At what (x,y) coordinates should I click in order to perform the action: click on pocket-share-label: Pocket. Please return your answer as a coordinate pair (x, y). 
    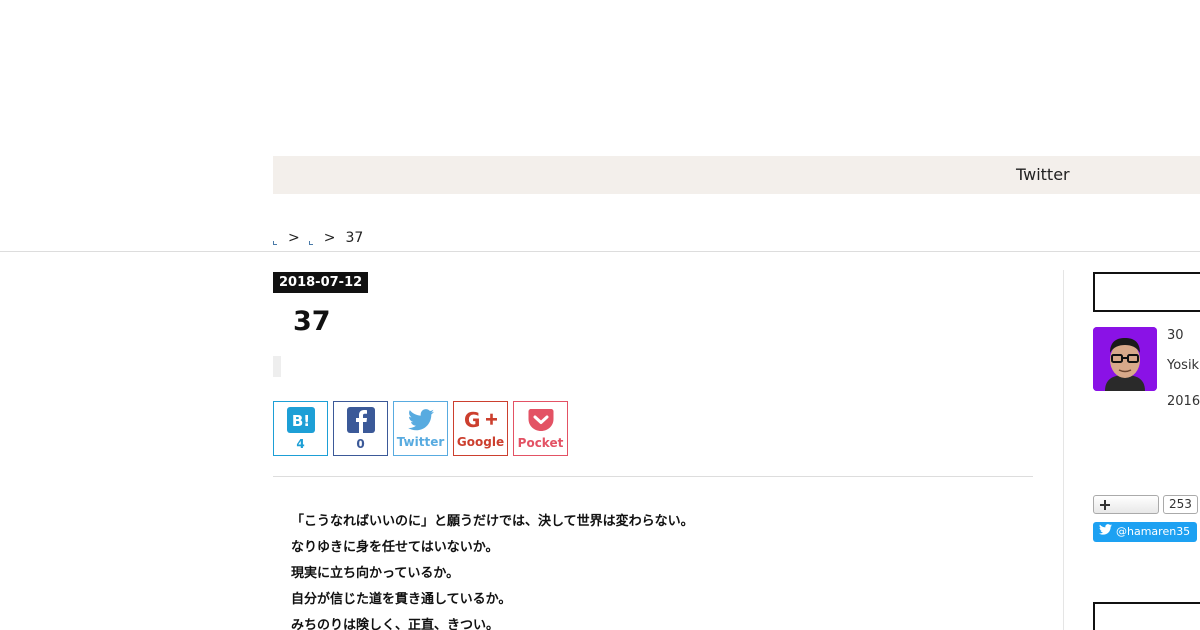
    Looking at the image, I should click on (540, 442).